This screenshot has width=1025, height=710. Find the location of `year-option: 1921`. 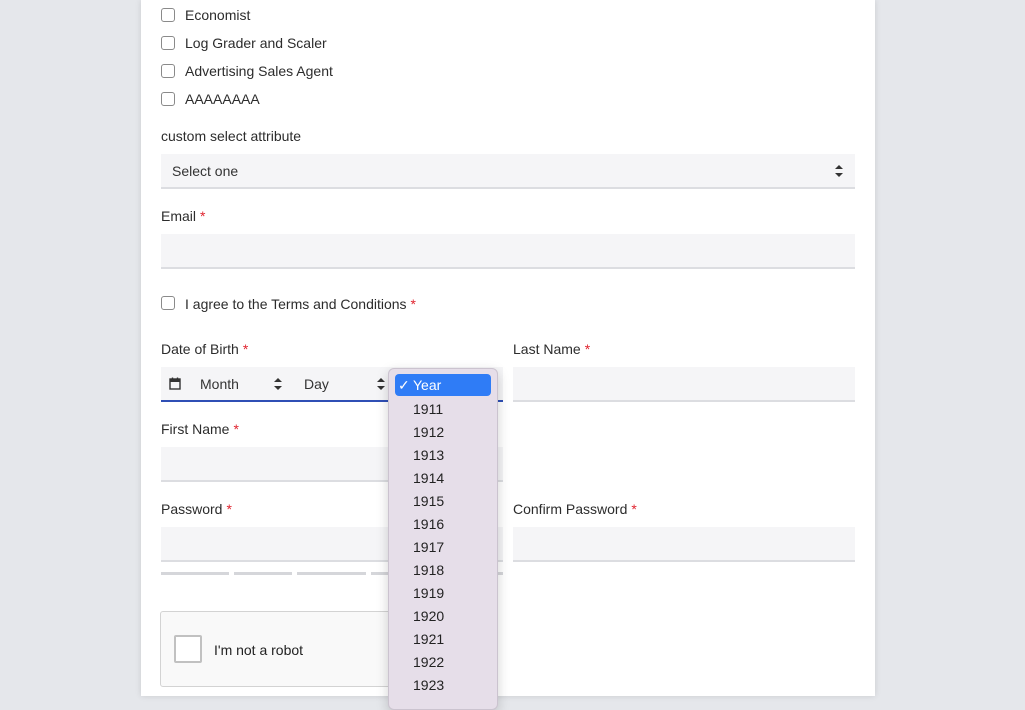

year-option: 1921 is located at coordinates (428, 639).